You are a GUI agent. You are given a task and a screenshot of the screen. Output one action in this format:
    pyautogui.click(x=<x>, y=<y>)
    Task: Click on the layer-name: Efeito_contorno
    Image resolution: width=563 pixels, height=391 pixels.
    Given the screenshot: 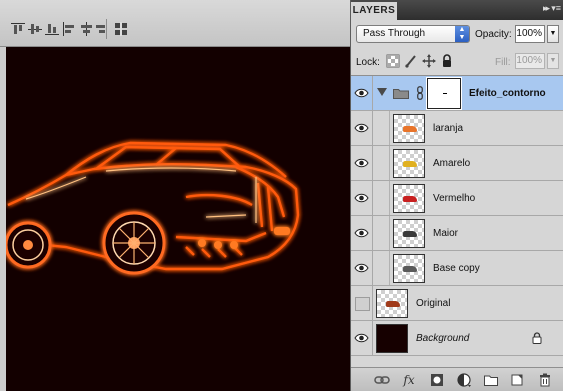 What is the action you would take?
    pyautogui.click(x=507, y=93)
    